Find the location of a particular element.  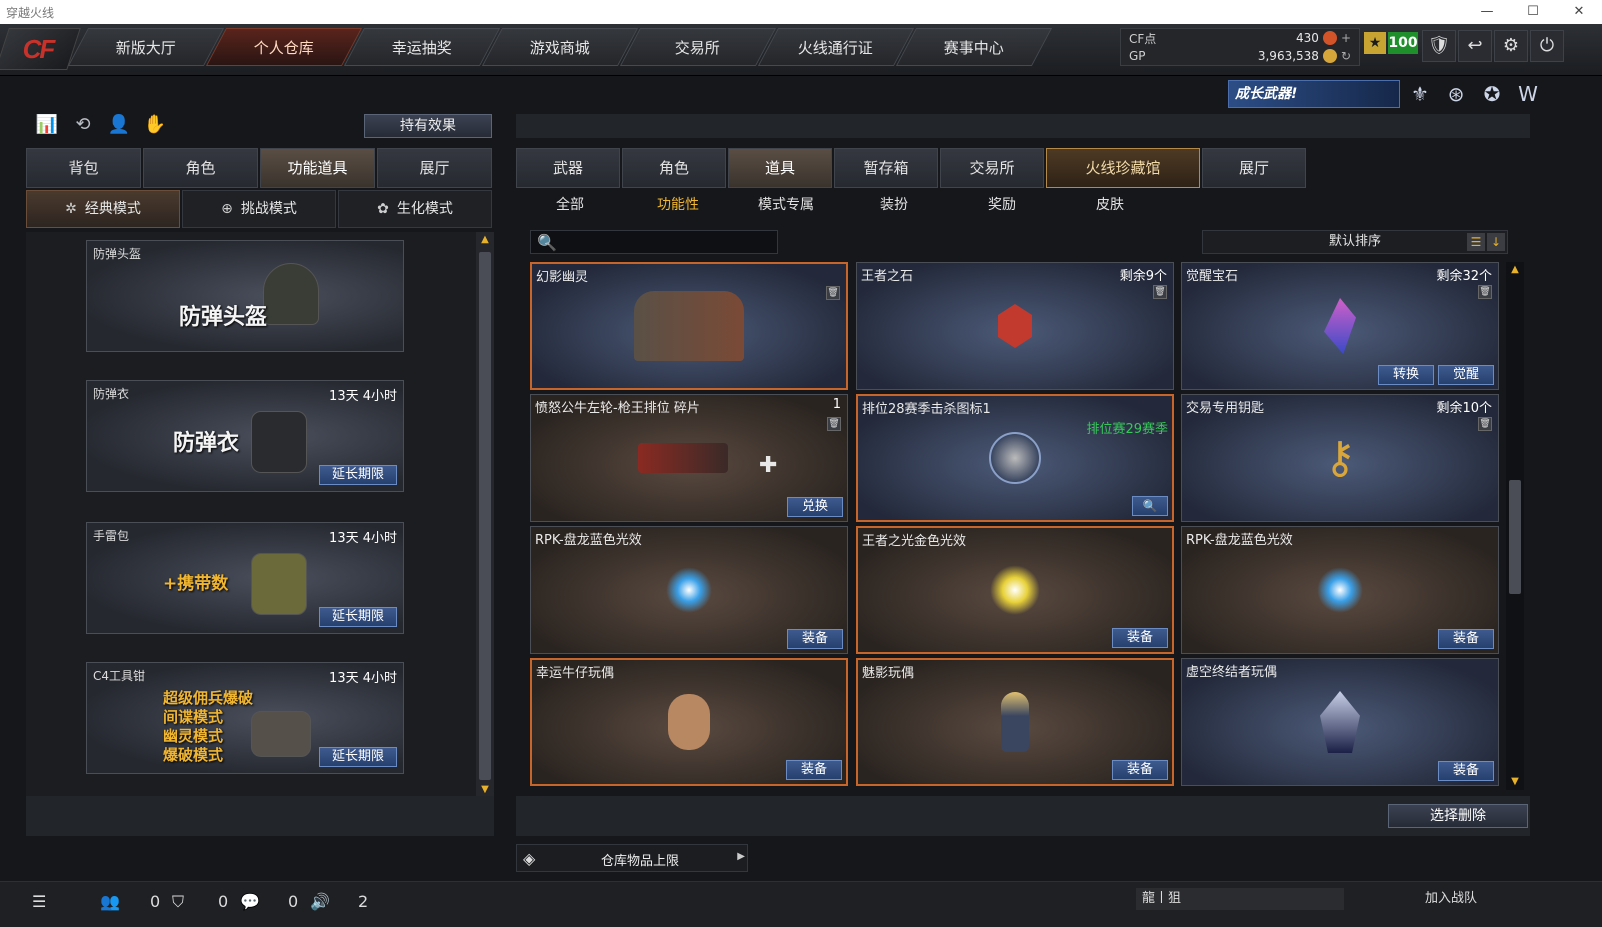

select-delete-button: 选择删除 is located at coordinates (1458, 816).